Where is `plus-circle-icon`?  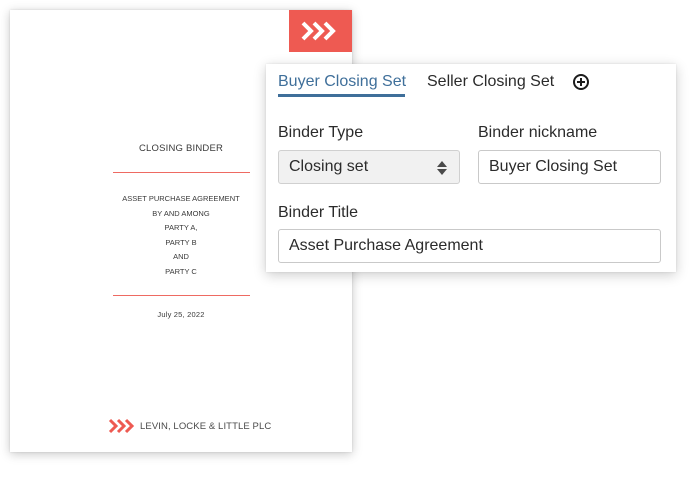 plus-circle-icon is located at coordinates (581, 82).